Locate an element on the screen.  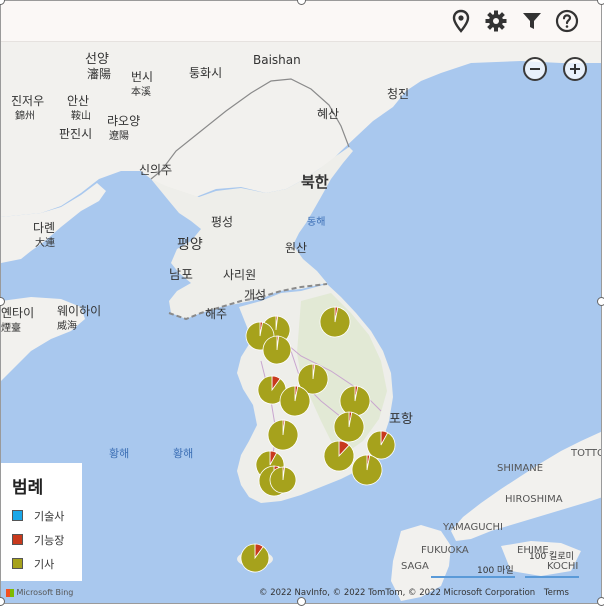
label-kochi: KOCHI is located at coordinates (563, 566).